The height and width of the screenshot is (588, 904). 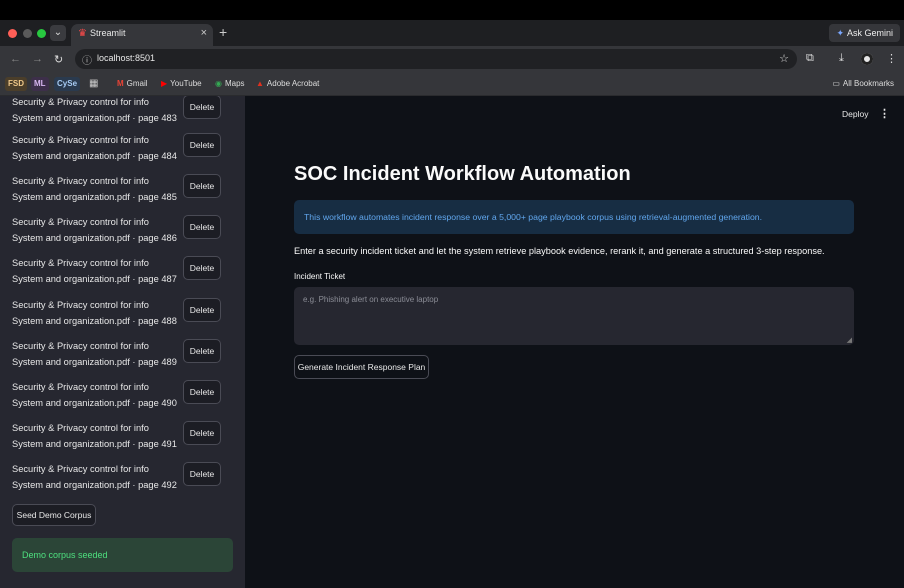 I want to click on incident-ticket-placeholder: e.g. Phishing alert on executive laptop, so click(x=371, y=299).